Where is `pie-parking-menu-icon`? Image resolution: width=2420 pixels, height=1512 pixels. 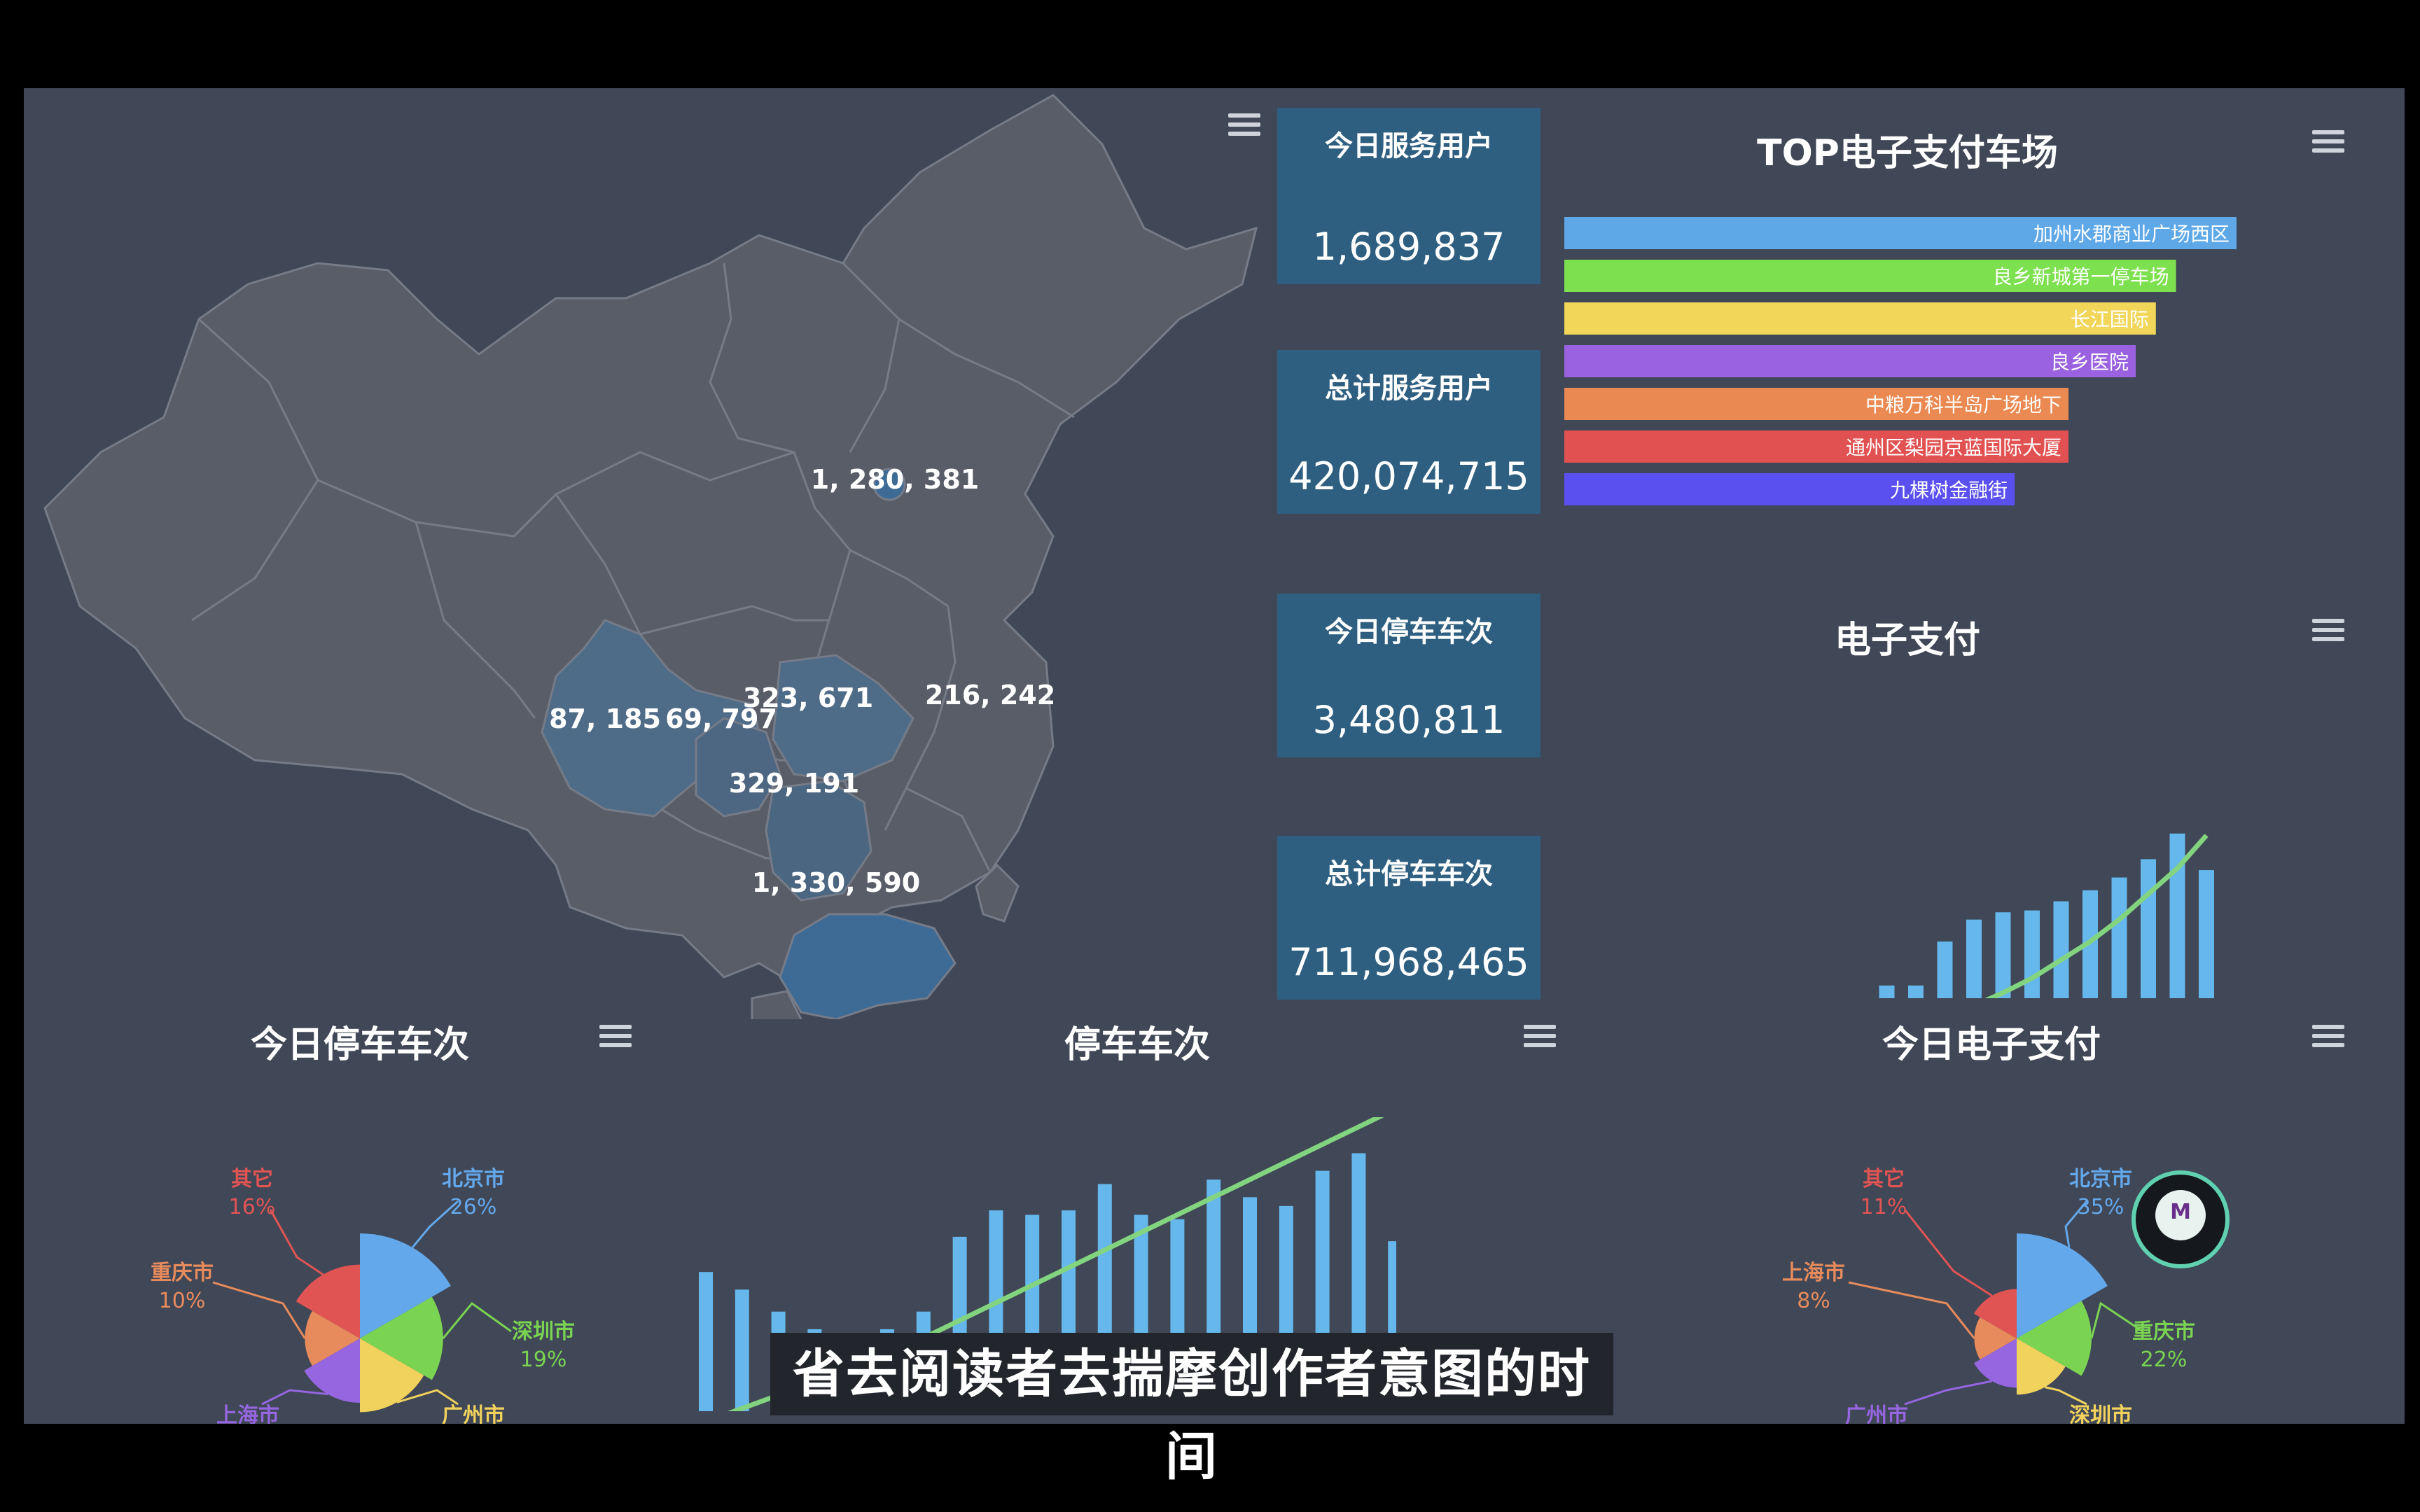
pie-parking-menu-icon is located at coordinates (615, 1036).